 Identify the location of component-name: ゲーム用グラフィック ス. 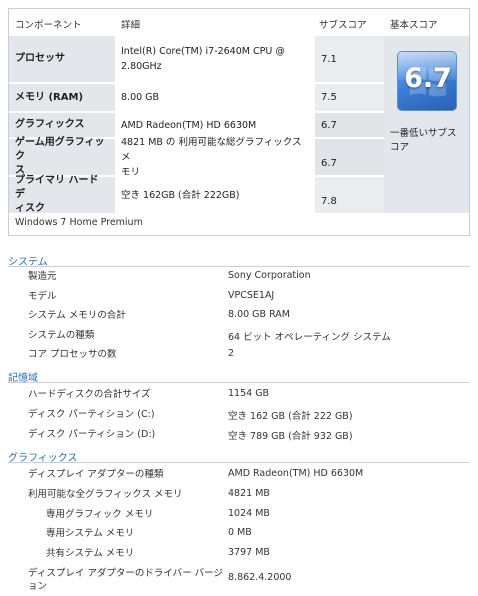
(62, 156).